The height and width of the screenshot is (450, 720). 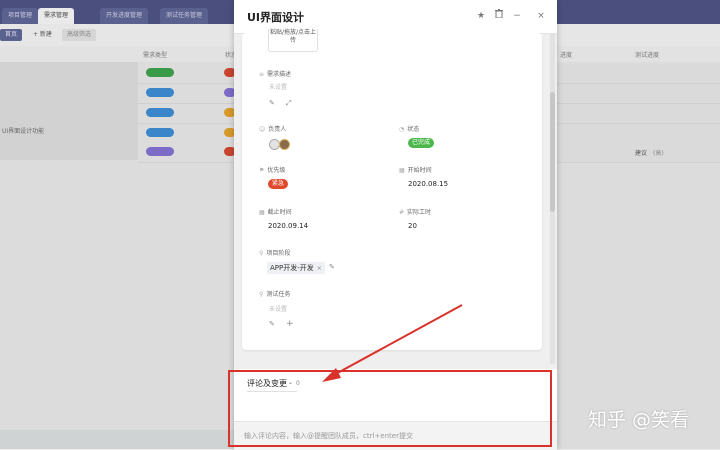 I want to click on highlight-box, so click(x=390, y=408).